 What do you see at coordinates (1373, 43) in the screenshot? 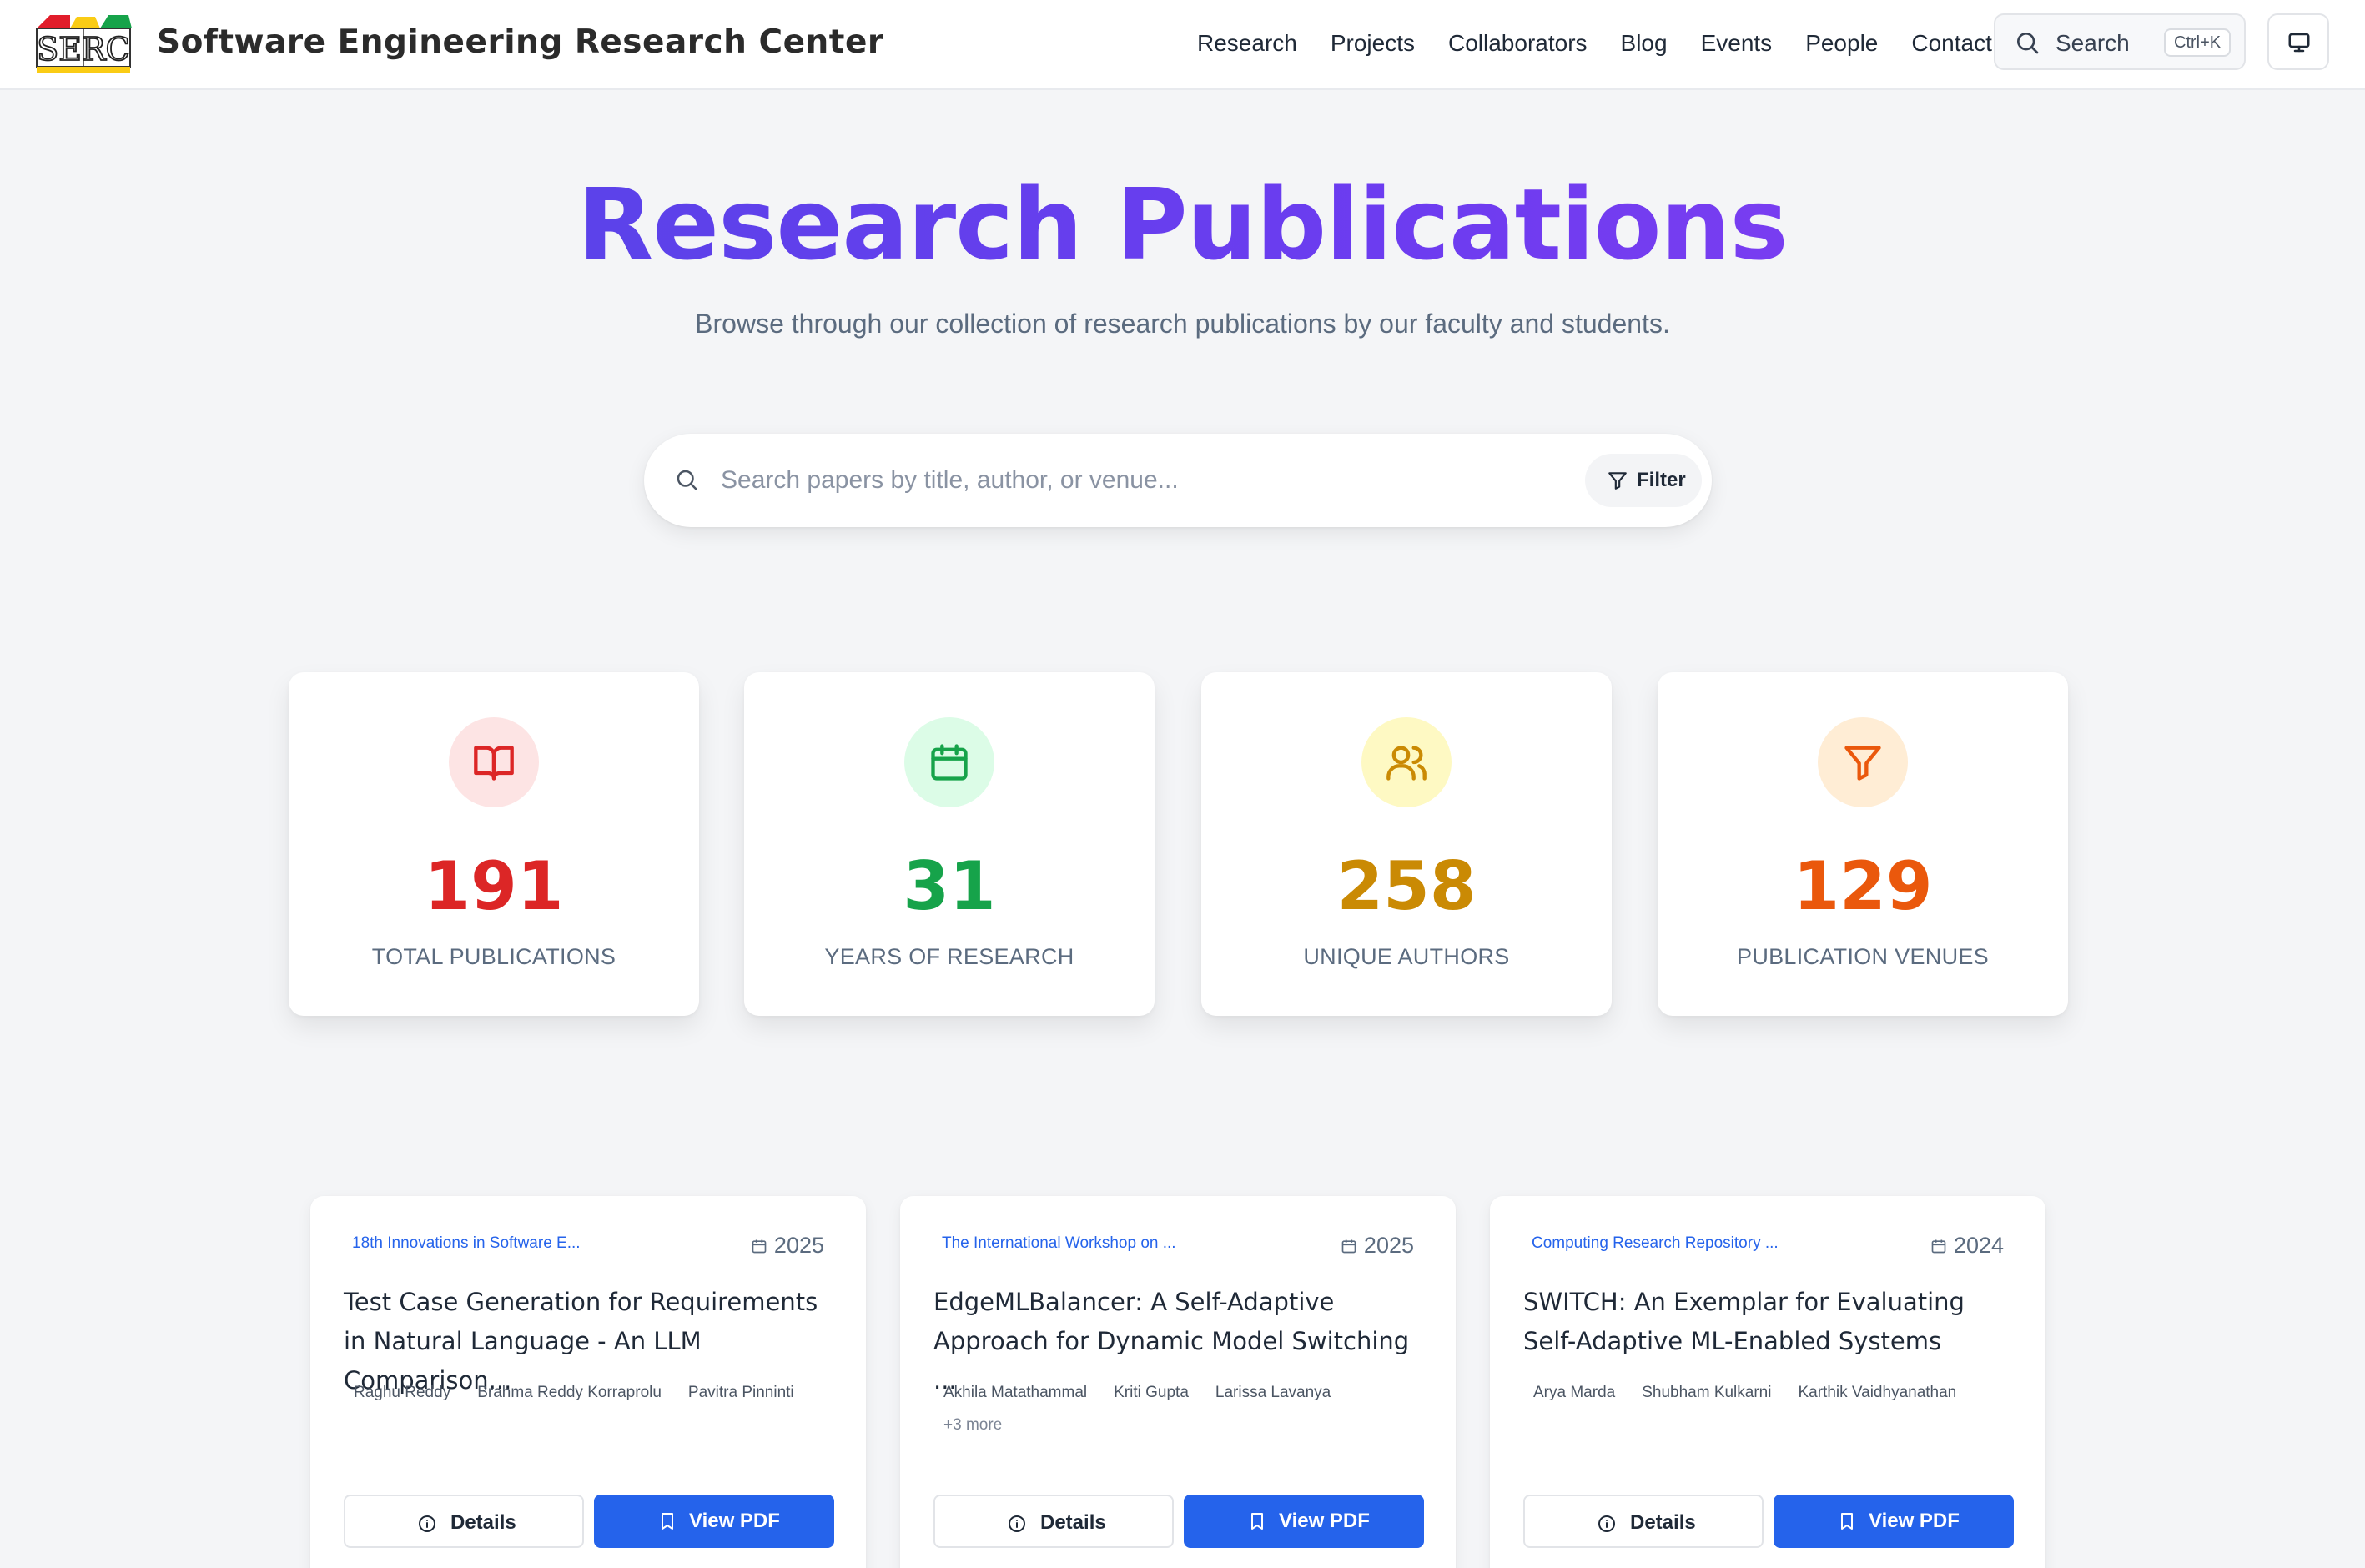
I see `nav-projects: Projects` at bounding box center [1373, 43].